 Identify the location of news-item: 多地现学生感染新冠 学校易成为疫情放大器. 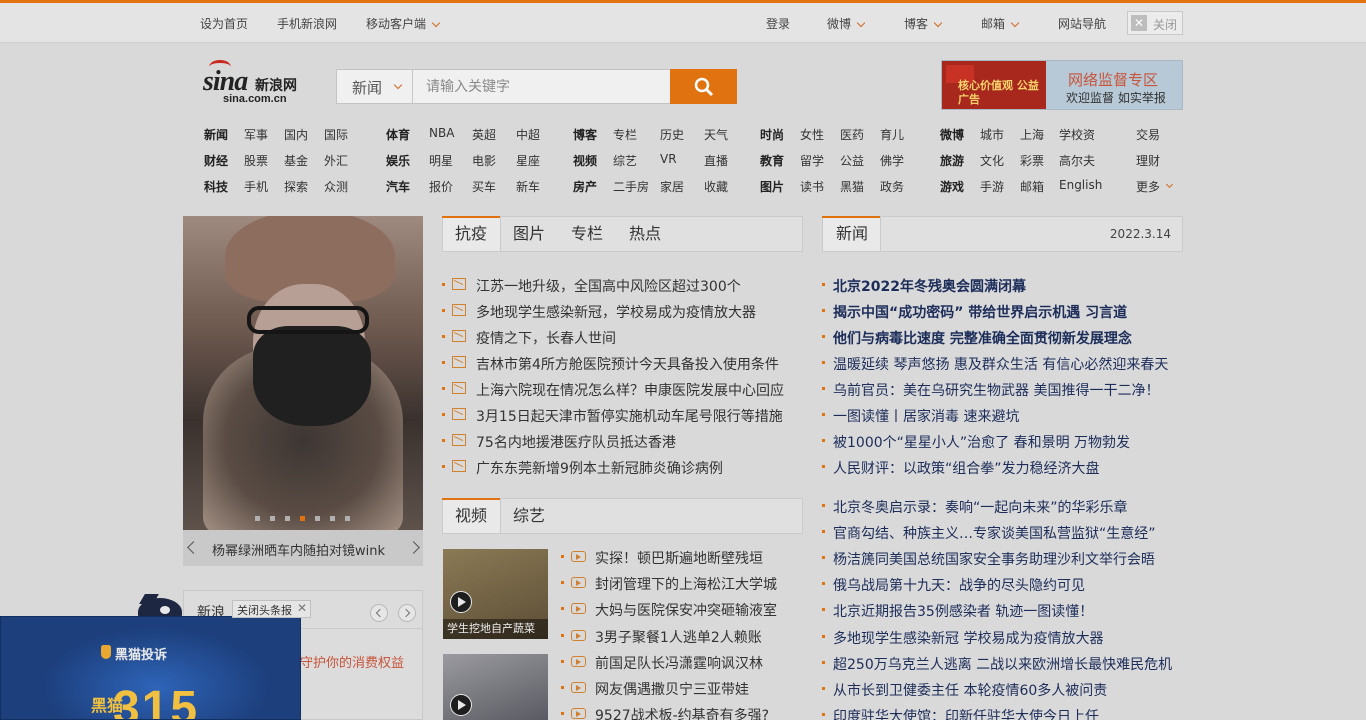
(962, 638).